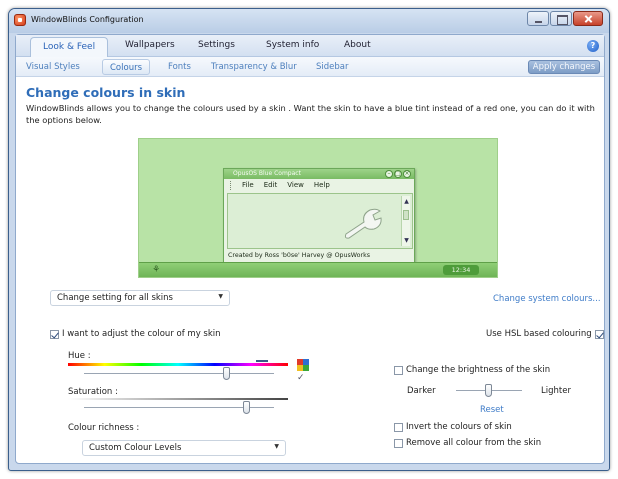 This screenshot has height=479, width=618. What do you see at coordinates (216, 45) in the screenshot?
I see `tab-settings: Settings` at bounding box center [216, 45].